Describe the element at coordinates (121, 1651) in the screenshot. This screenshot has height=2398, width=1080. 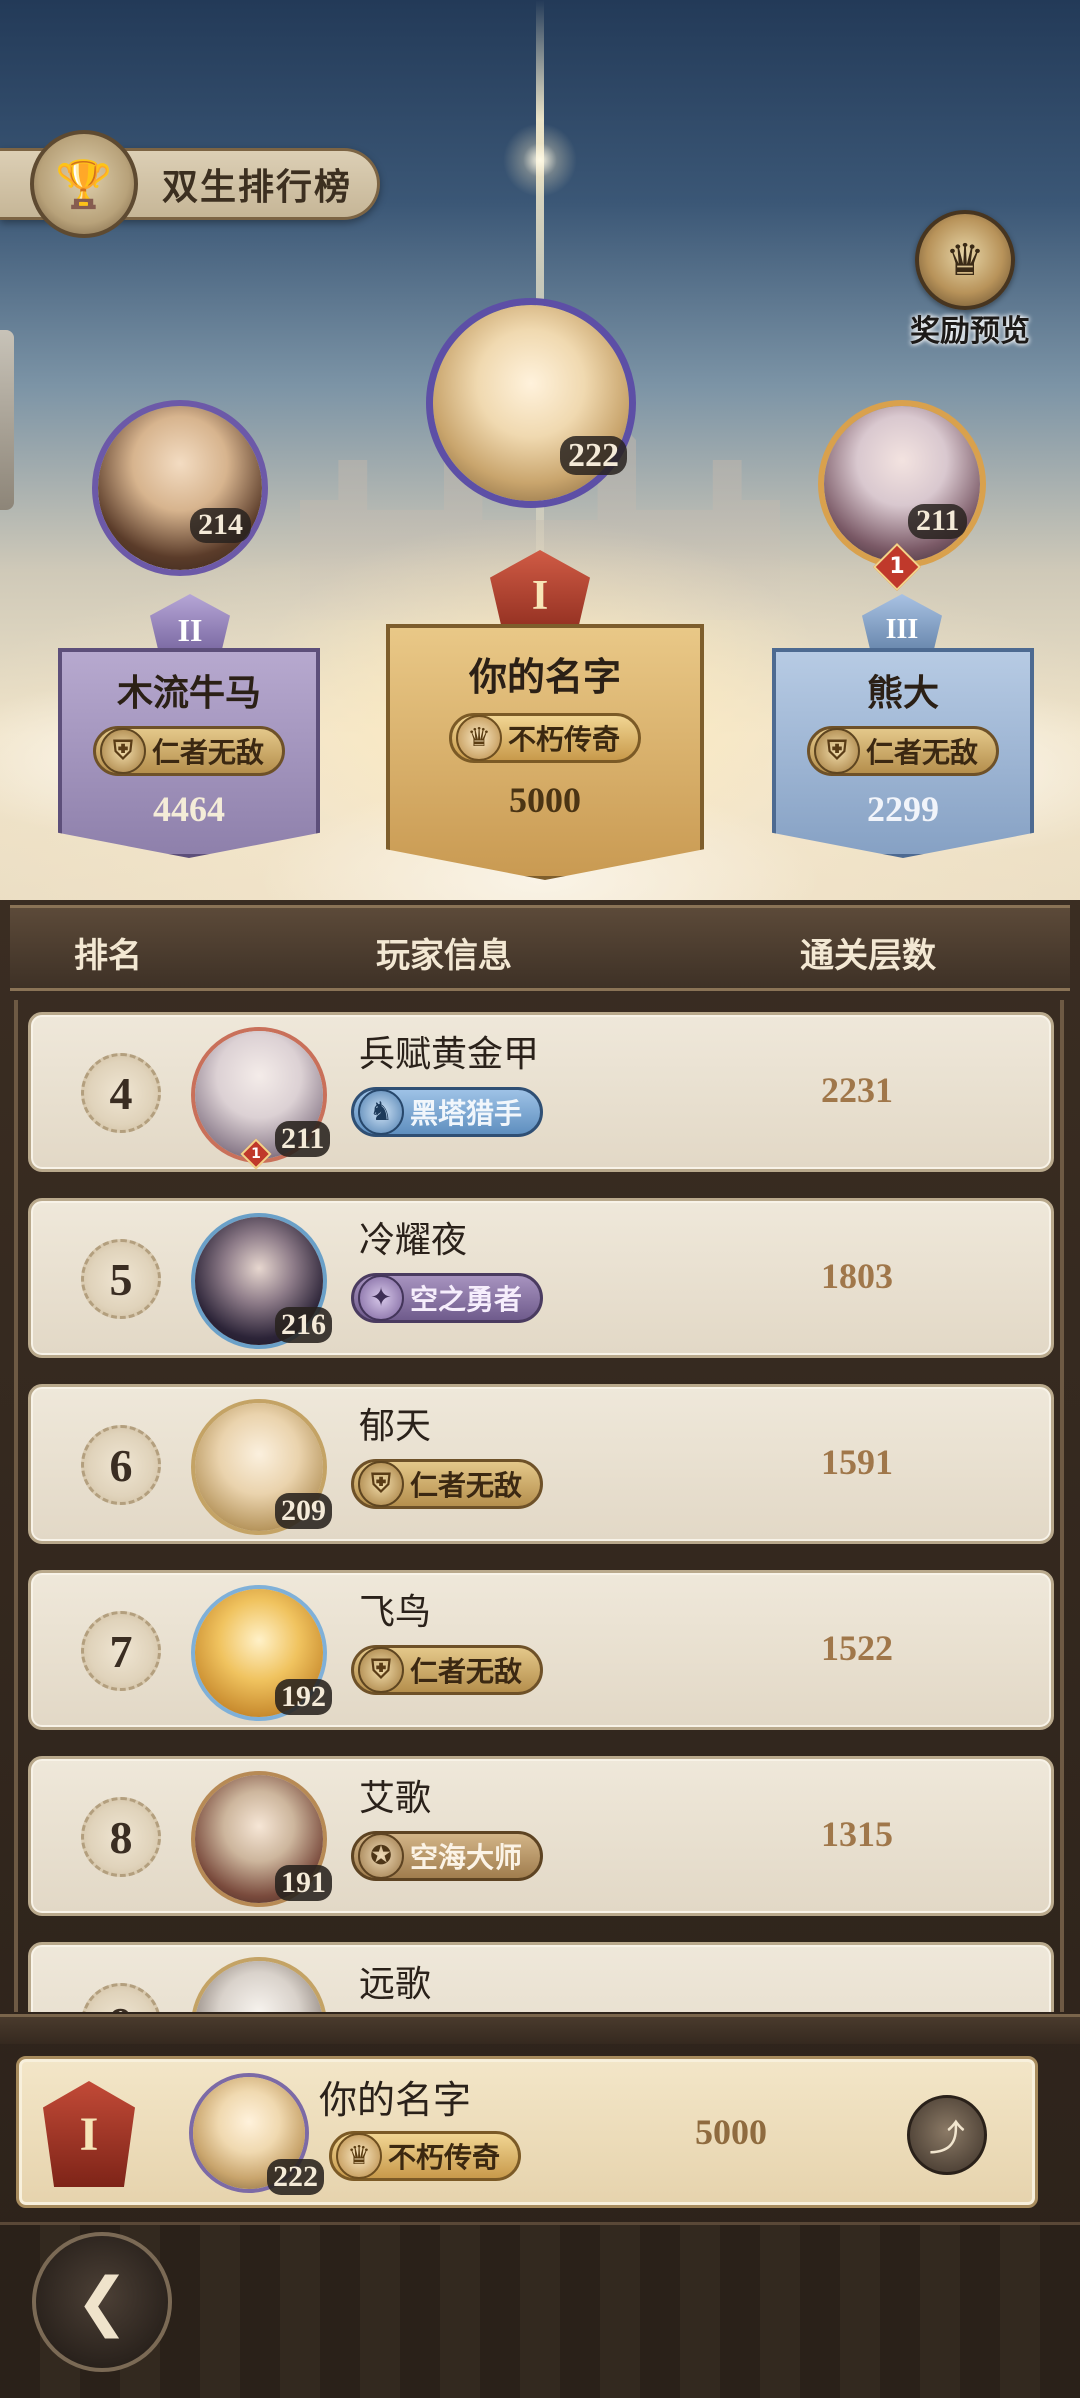
I see `rank-number: 7` at that location.